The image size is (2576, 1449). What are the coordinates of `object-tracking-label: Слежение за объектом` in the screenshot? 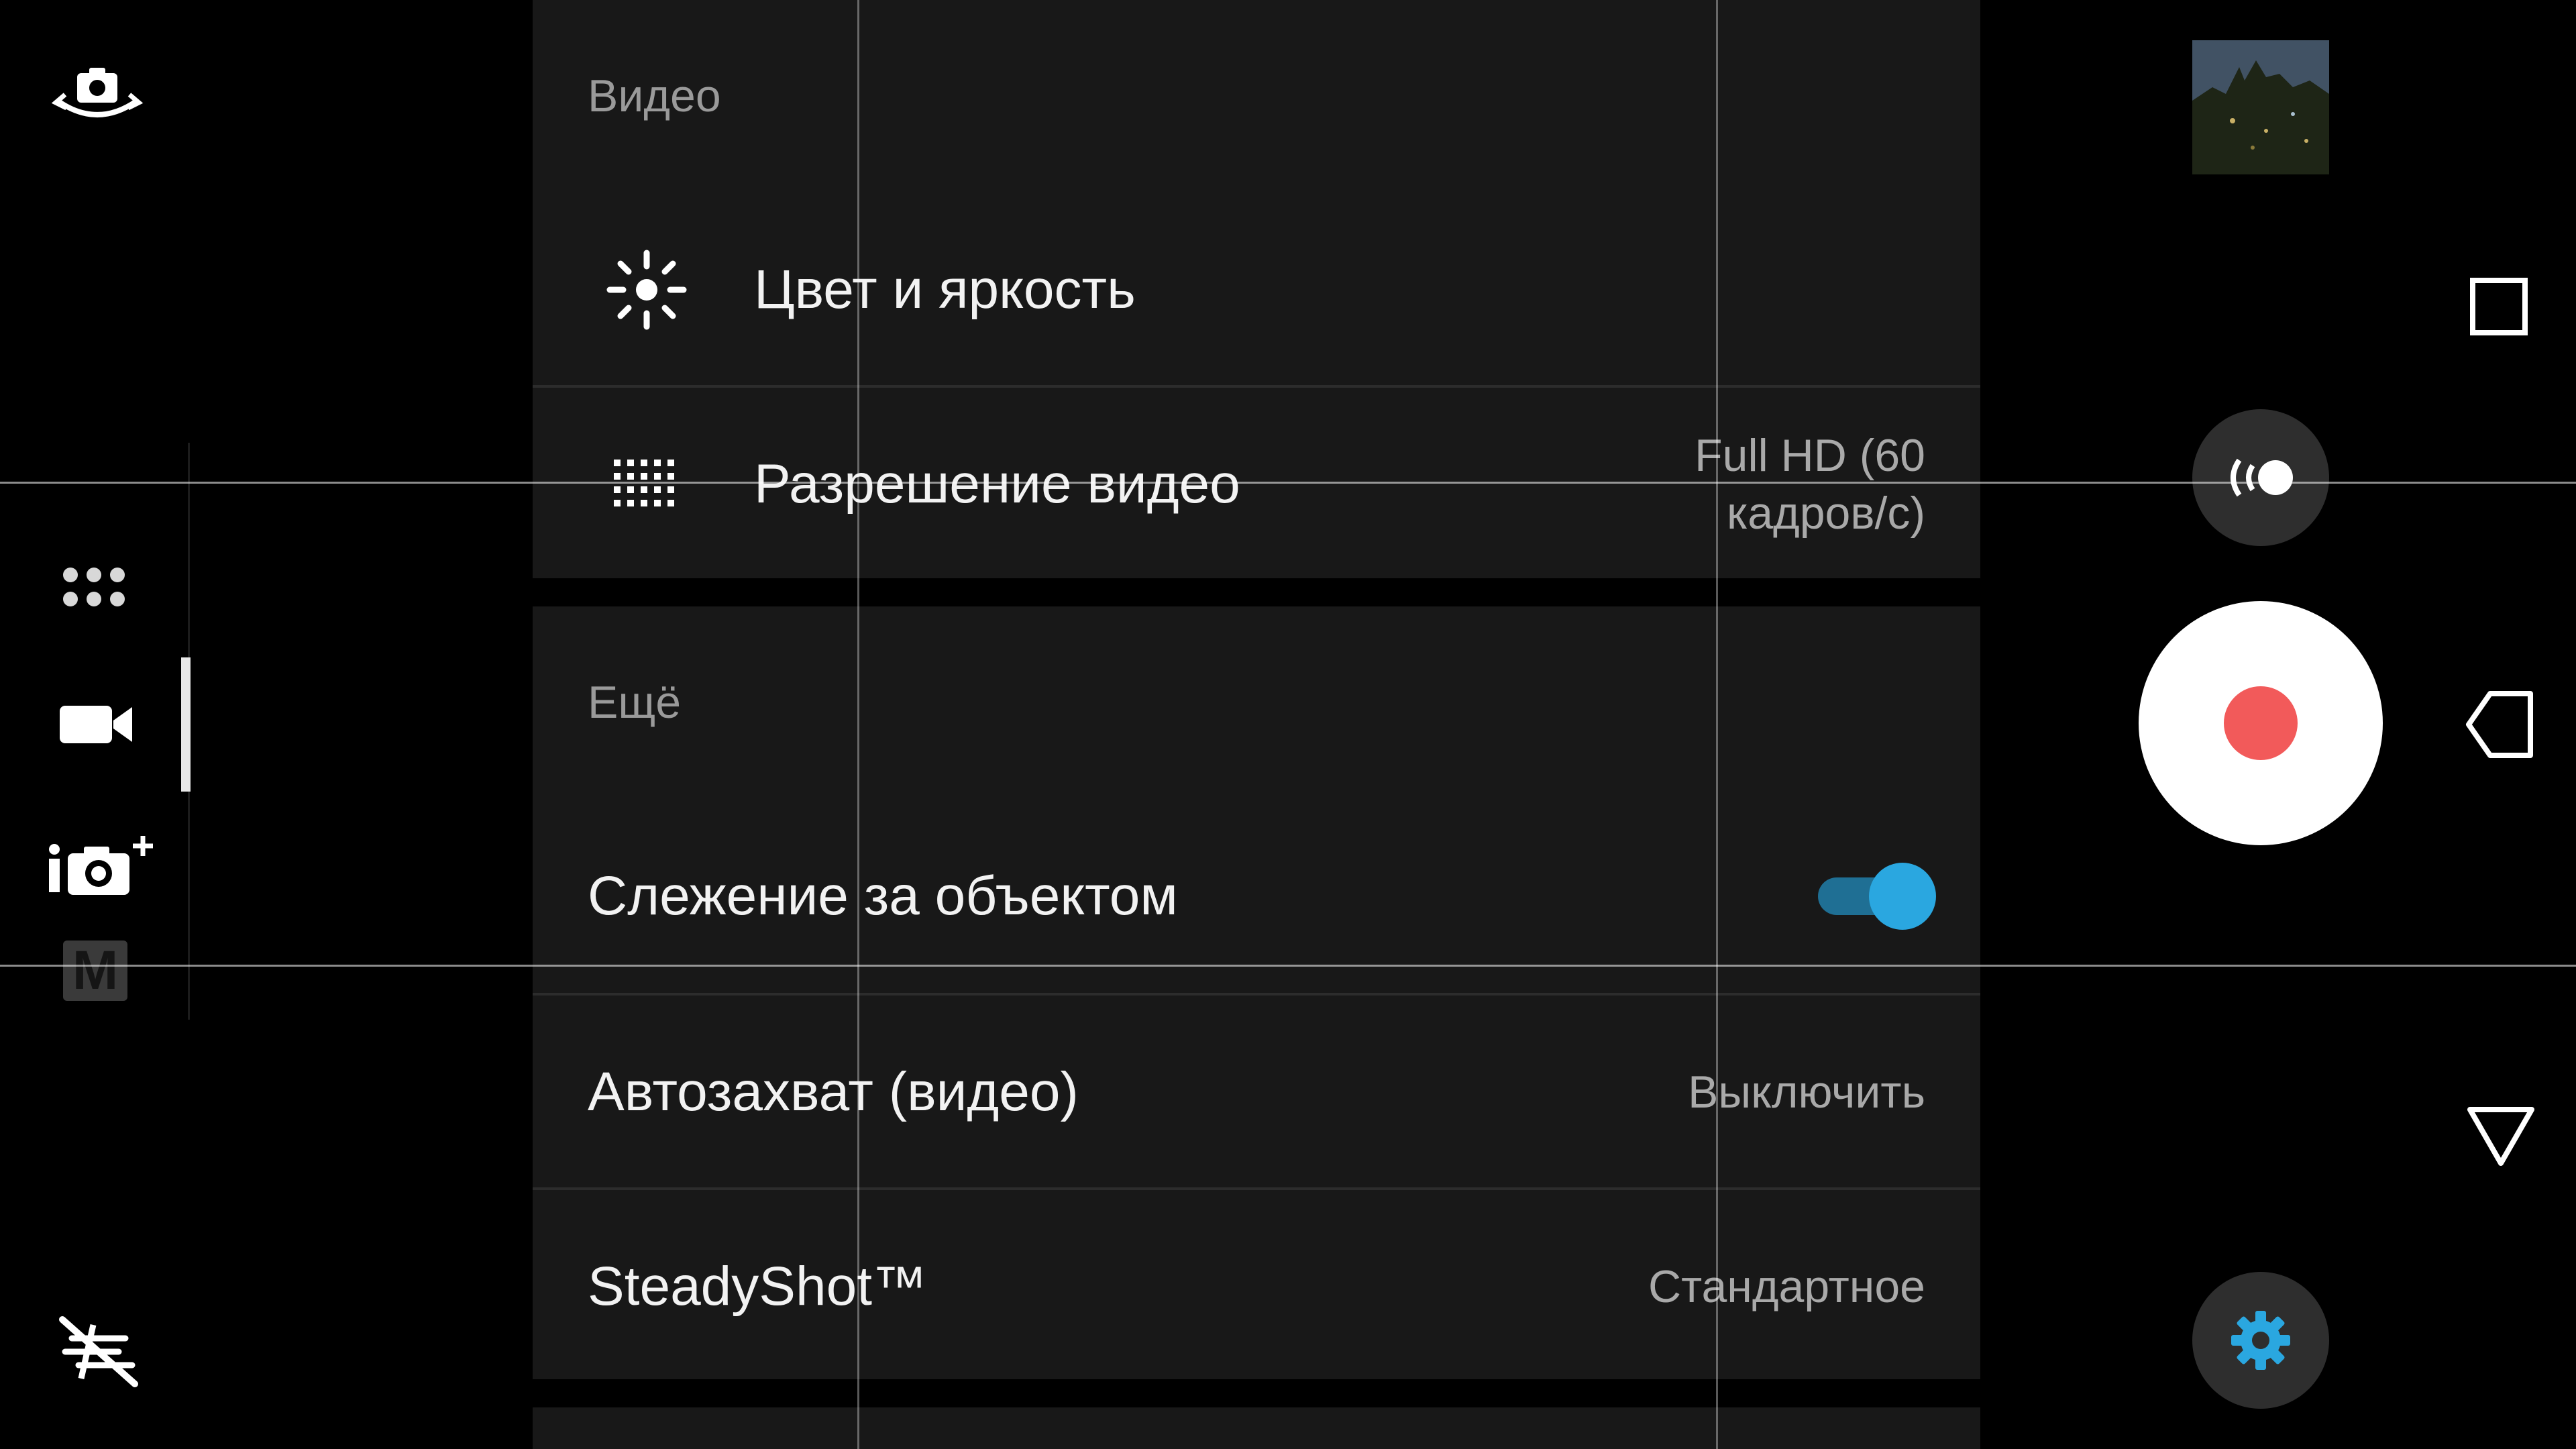 It's located at (883, 895).